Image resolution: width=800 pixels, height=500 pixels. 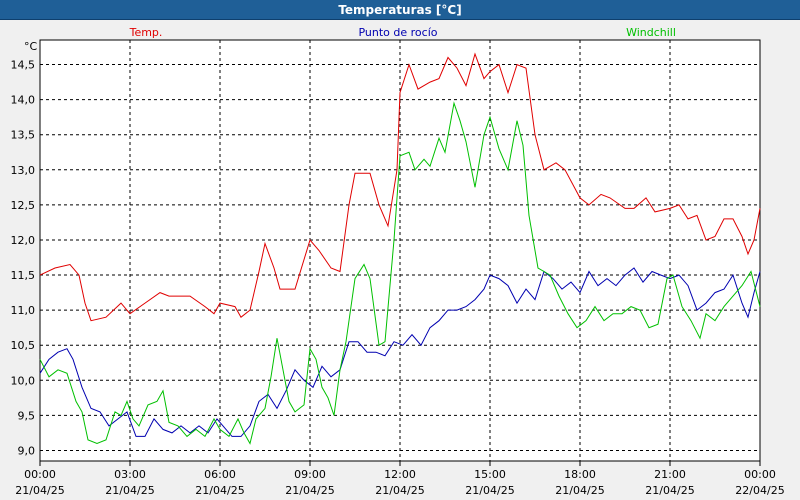 I want to click on x-tick-time-label: 09:00, so click(x=310, y=474).